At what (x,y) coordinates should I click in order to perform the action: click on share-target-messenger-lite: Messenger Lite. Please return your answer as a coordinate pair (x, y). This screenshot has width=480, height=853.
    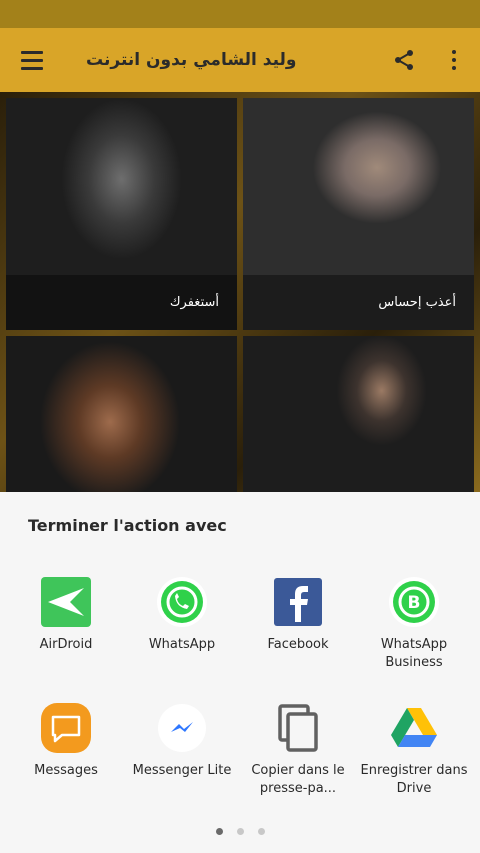
    Looking at the image, I should click on (182, 741).